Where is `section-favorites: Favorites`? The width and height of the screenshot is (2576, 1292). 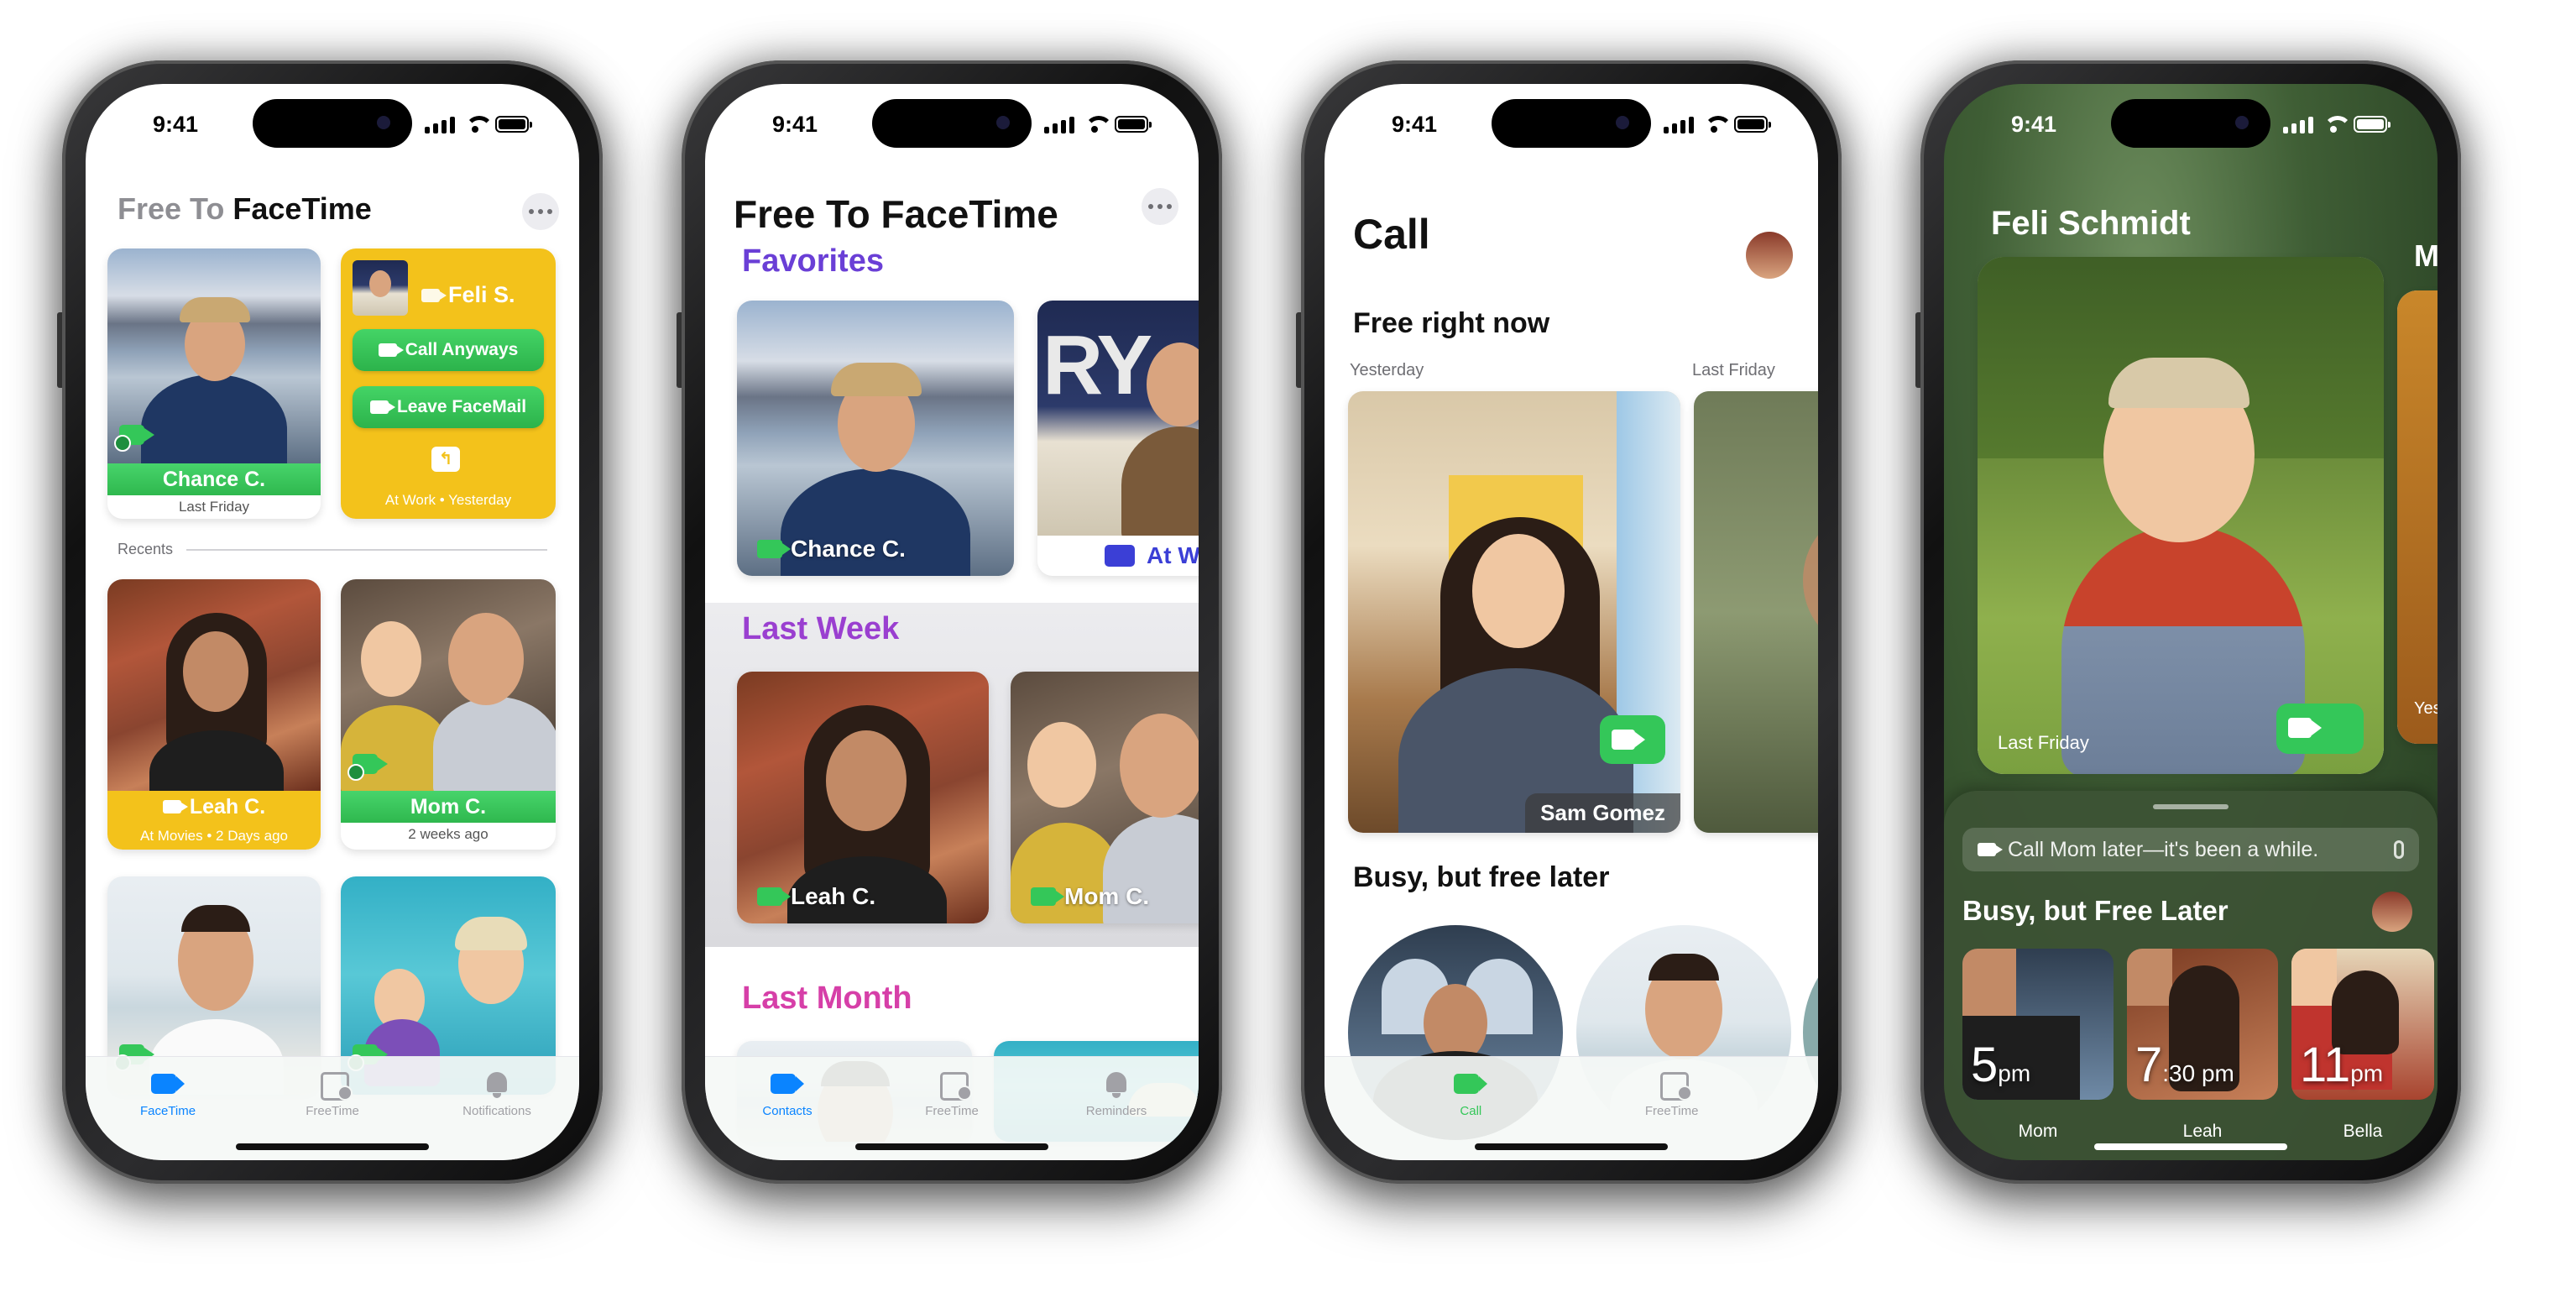
section-favorites: Favorites is located at coordinates (813, 261).